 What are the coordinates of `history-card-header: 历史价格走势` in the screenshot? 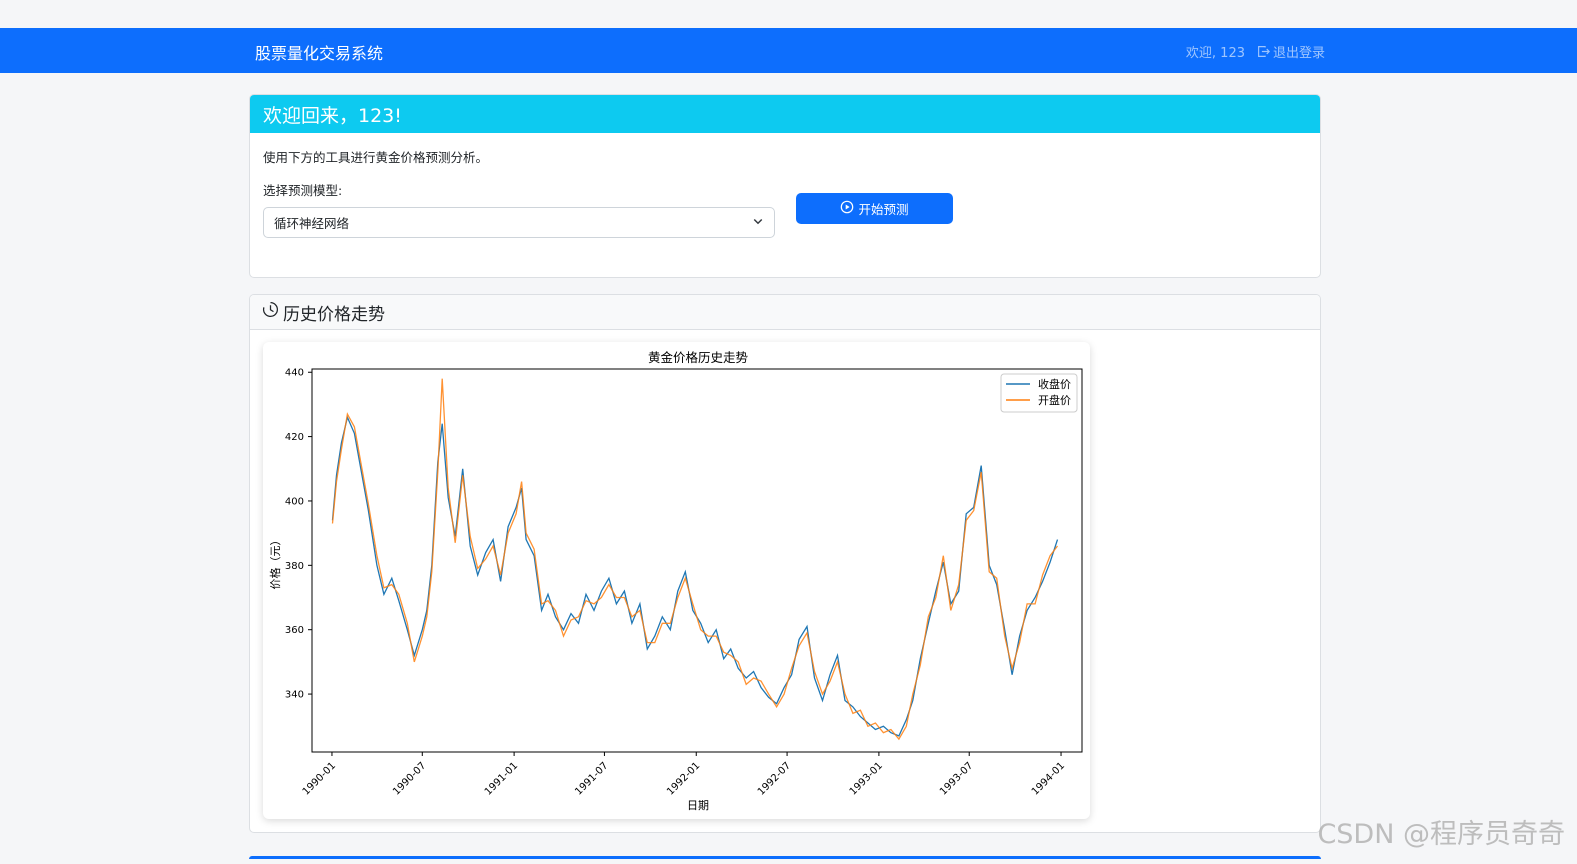 It's located at (785, 312).